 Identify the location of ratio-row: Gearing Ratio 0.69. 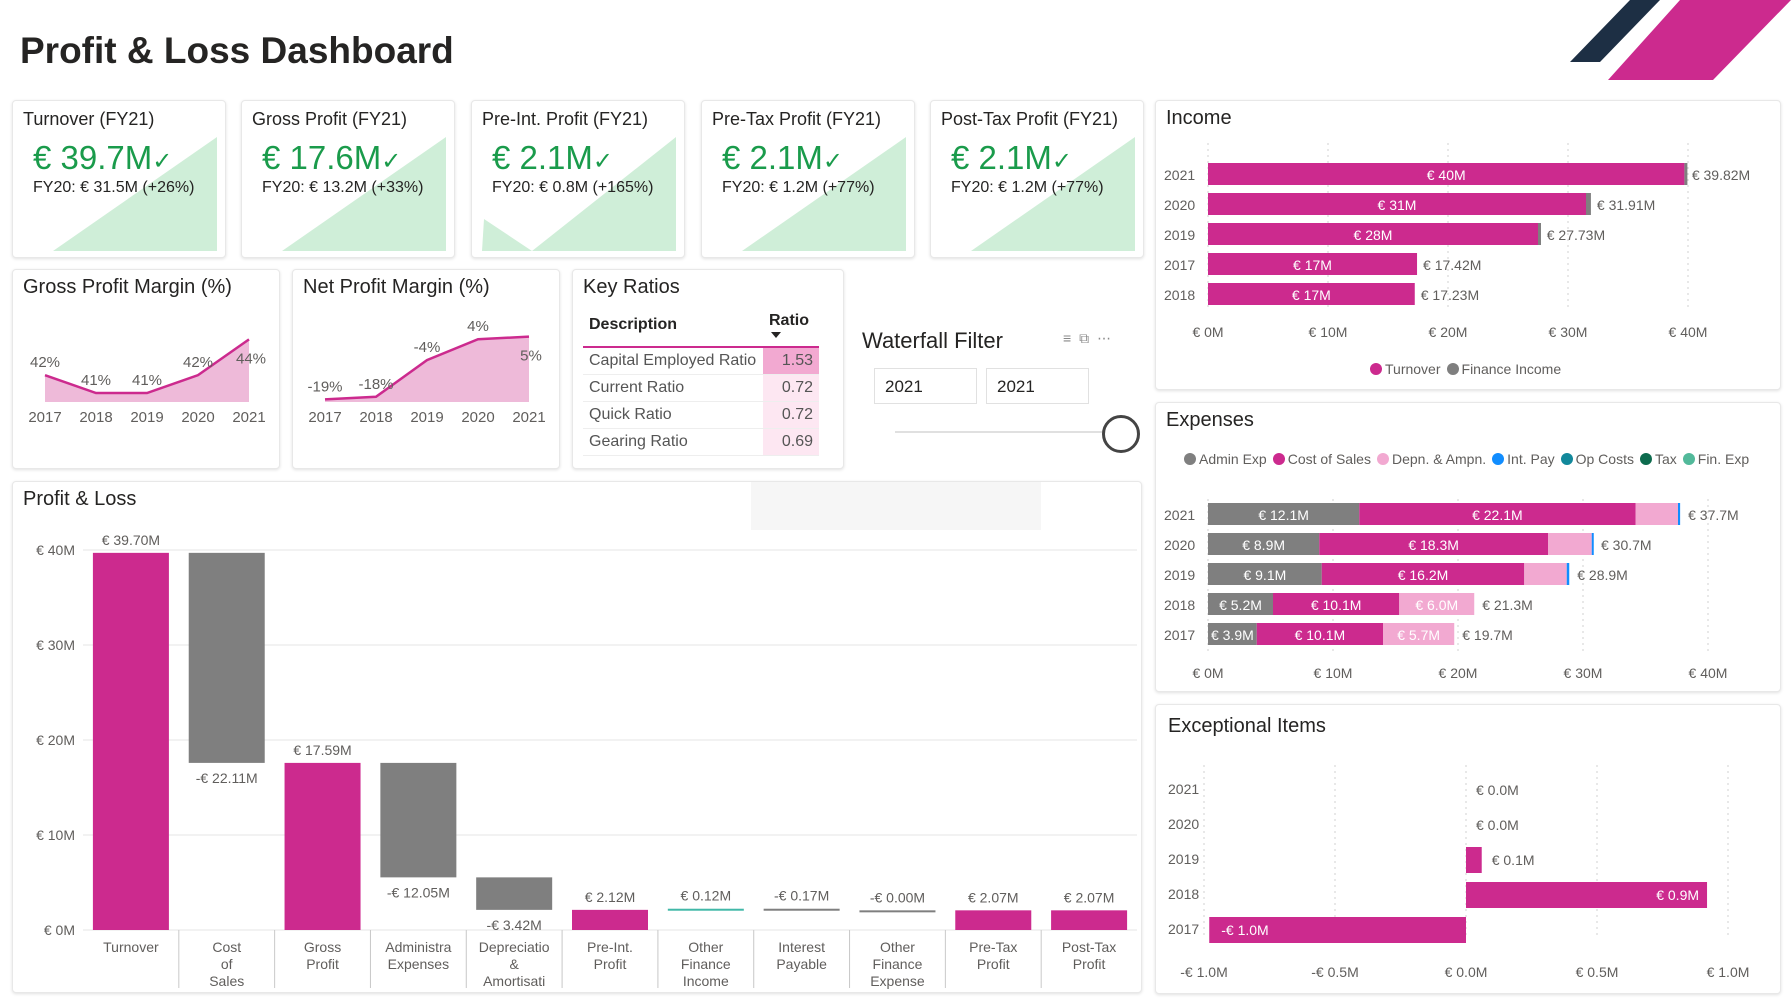
(701, 442).